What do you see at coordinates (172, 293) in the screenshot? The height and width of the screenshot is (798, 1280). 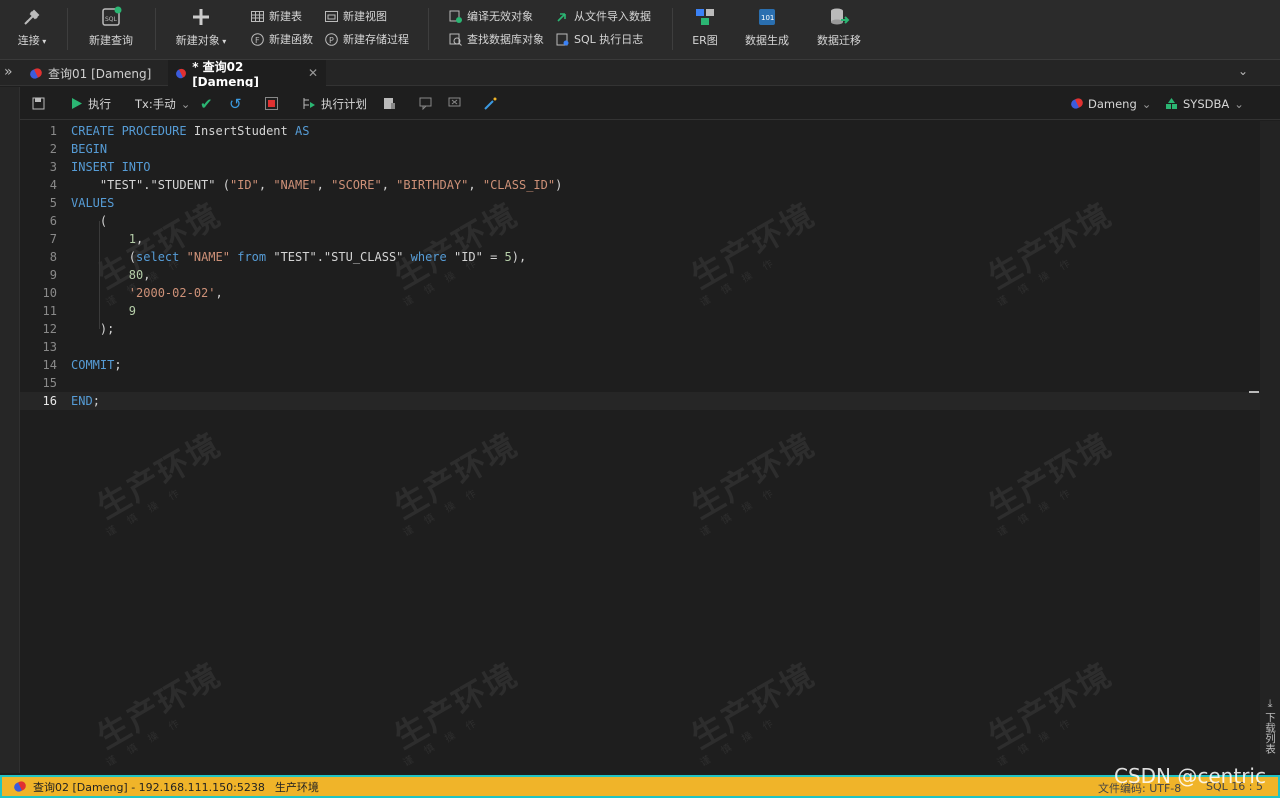 I see `token: '2000-02-02'` at bounding box center [172, 293].